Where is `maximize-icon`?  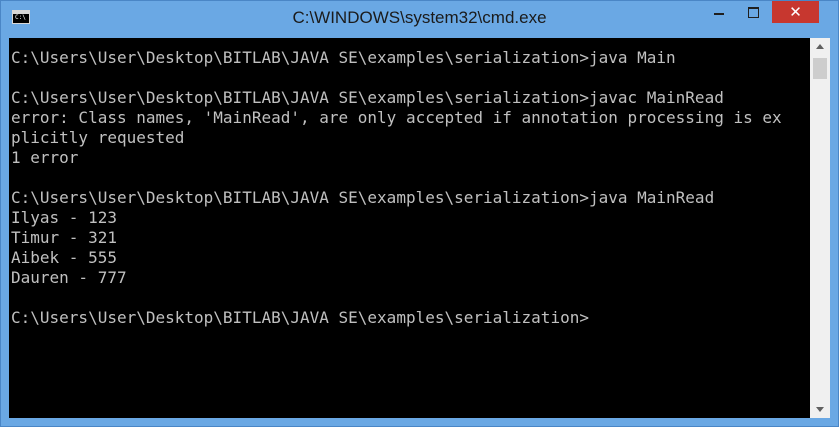
maximize-icon is located at coordinates (753, 12).